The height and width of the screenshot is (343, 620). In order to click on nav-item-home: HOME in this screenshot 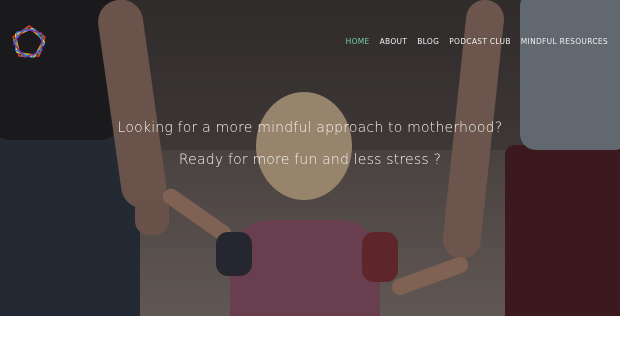, I will do `click(358, 41)`.